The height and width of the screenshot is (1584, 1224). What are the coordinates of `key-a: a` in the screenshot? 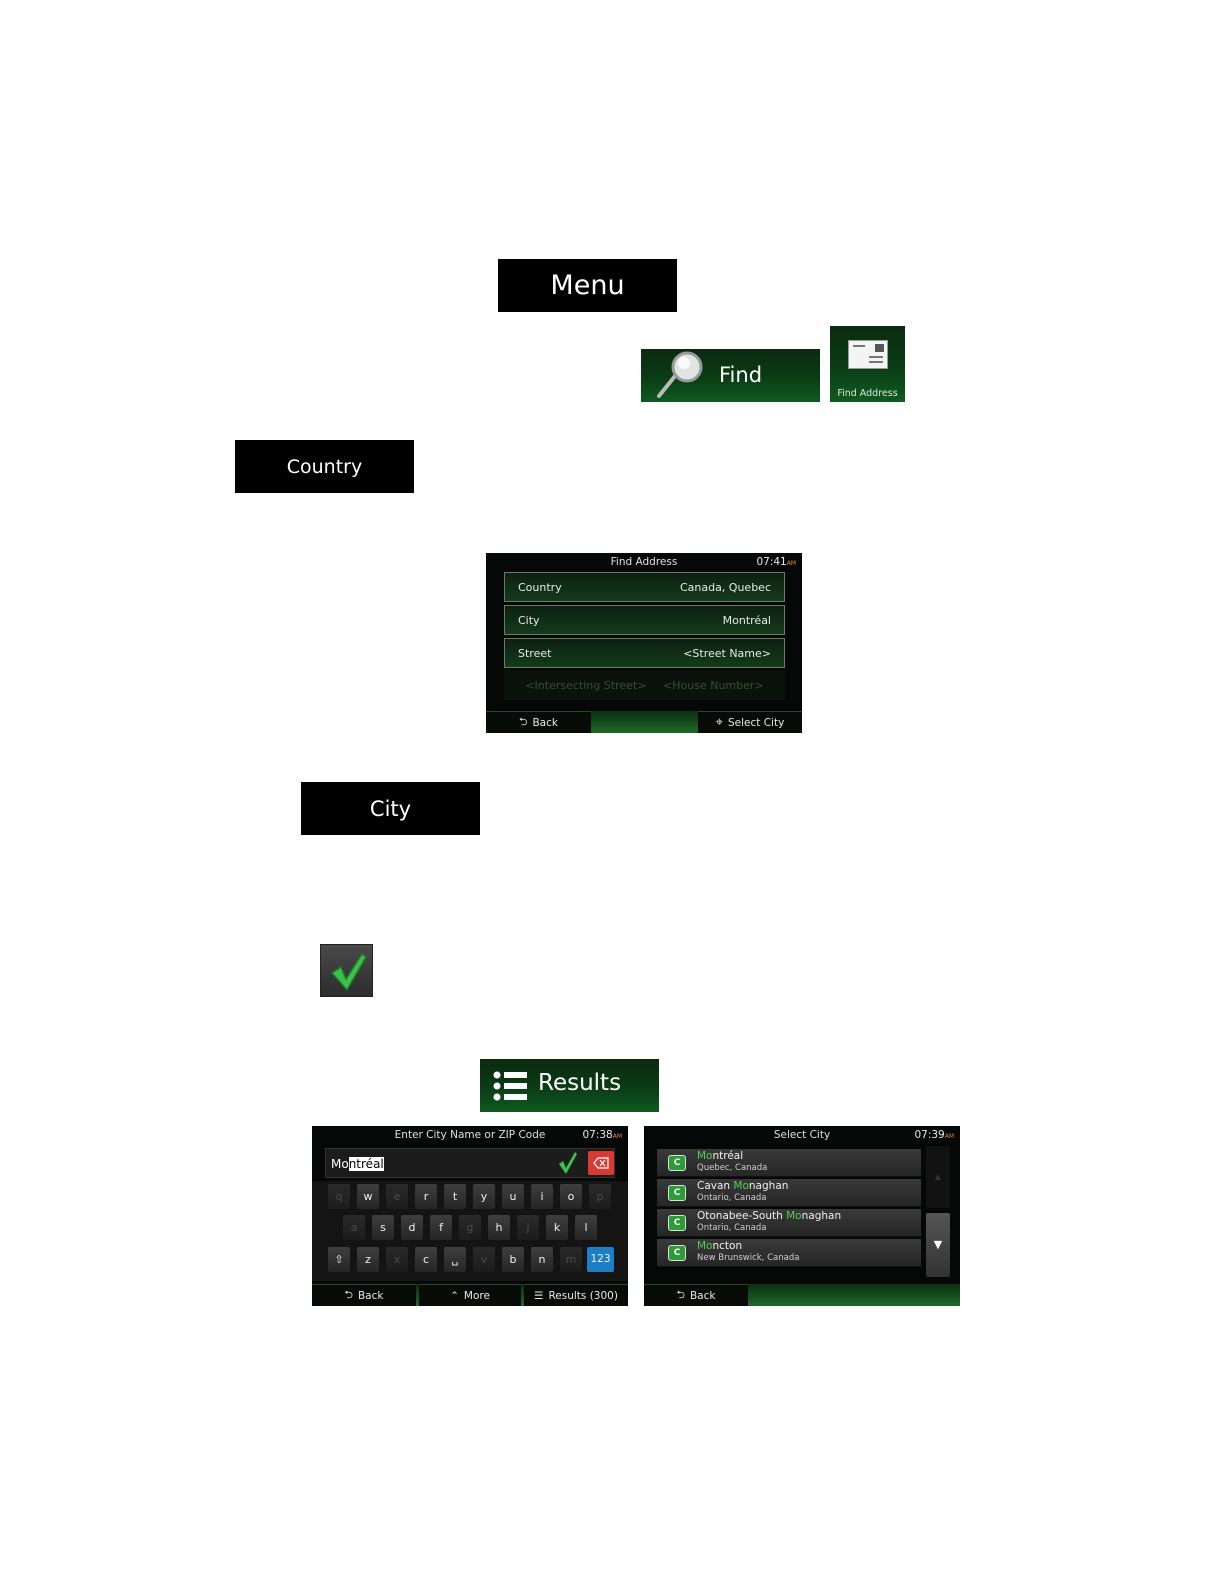 It's located at (354, 1227).